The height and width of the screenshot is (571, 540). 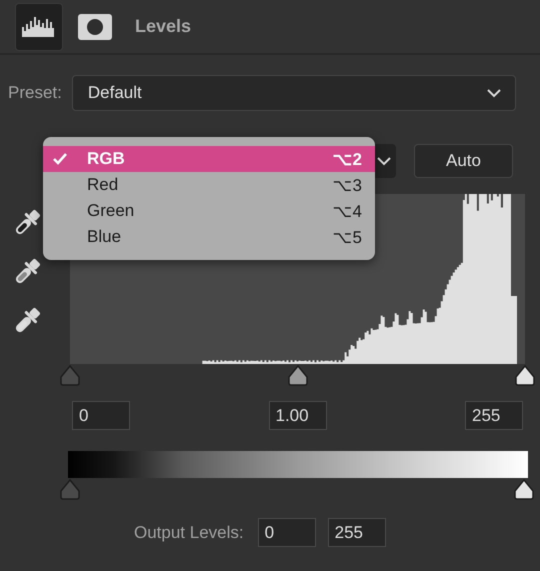 What do you see at coordinates (35, 93) in the screenshot?
I see `preset-label: Preset:` at bounding box center [35, 93].